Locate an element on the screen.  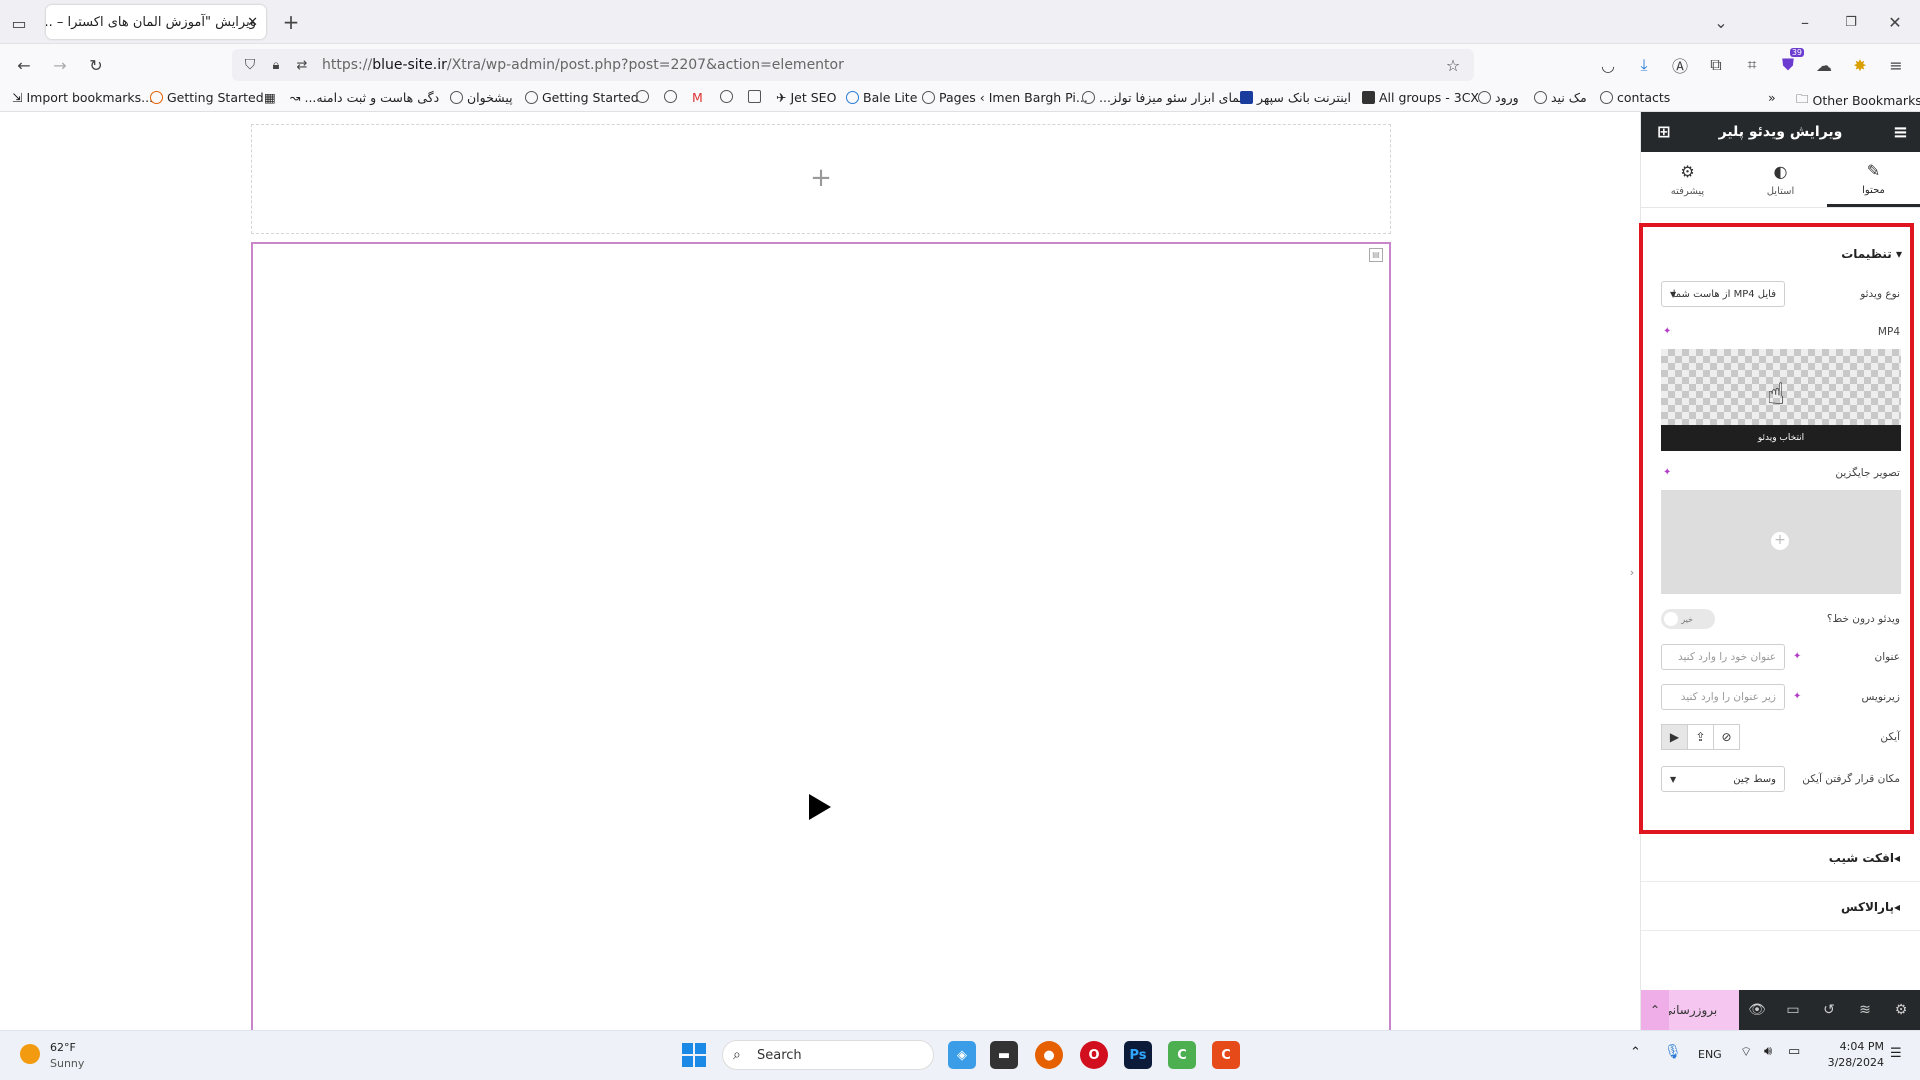
tray-chevron-up-icon: ⌃ is located at coordinates (1635, 1052).